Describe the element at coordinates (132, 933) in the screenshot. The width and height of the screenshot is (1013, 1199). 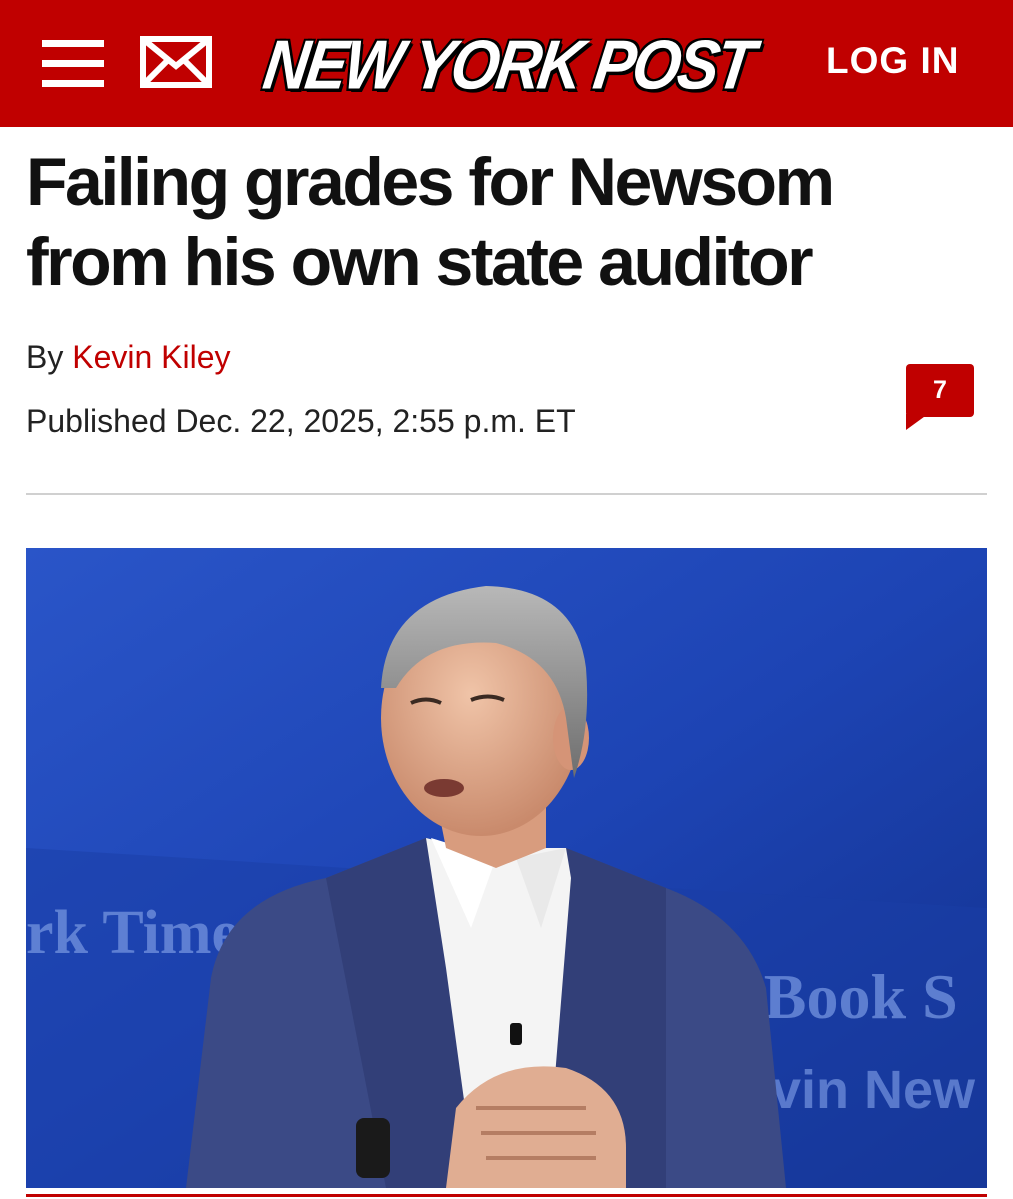
I see `backdrop-text-left: rk Time` at that location.